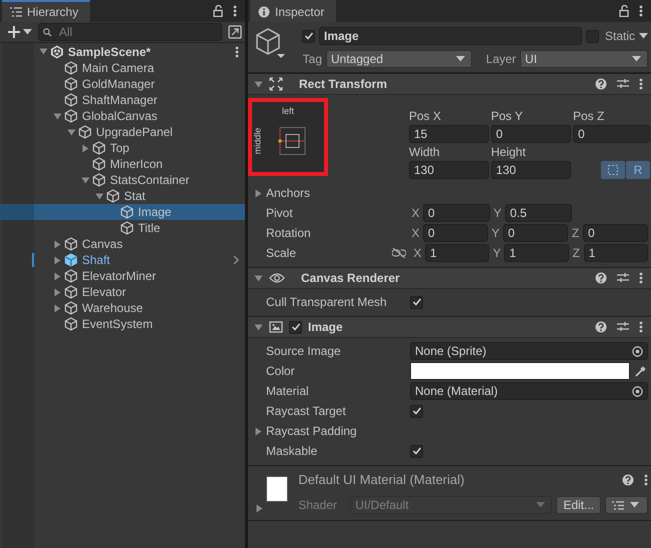  What do you see at coordinates (399, 253) in the screenshot?
I see `unlink-icon` at bounding box center [399, 253].